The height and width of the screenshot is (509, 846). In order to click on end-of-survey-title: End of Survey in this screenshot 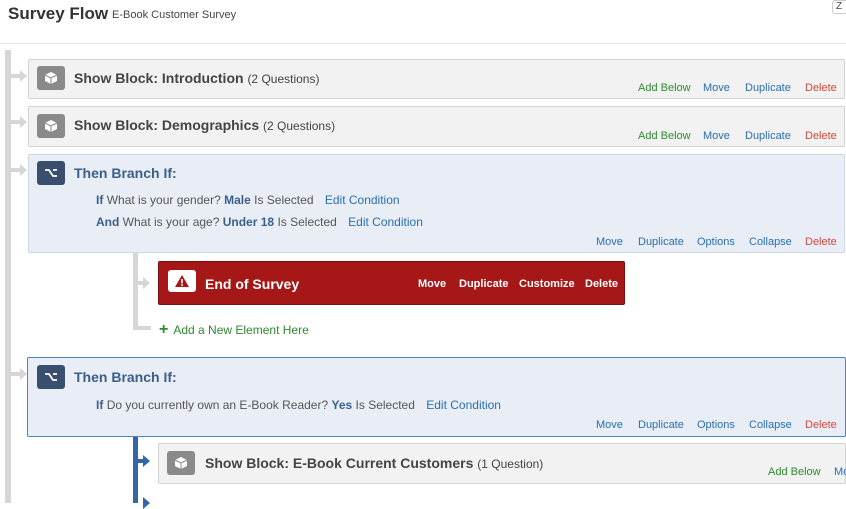, I will do `click(252, 284)`.